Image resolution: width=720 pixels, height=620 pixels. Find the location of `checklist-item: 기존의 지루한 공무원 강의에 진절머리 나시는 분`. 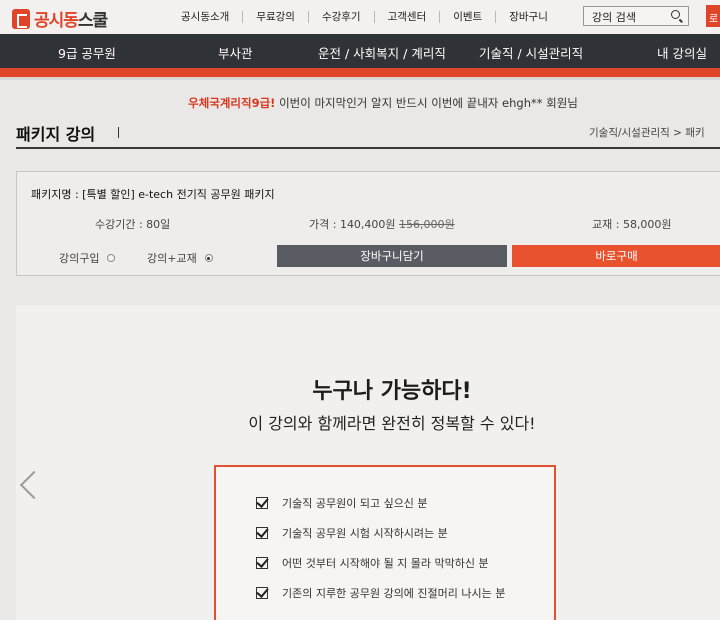

checklist-item: 기존의 지루한 공무원 강의에 진절머리 나시는 분 is located at coordinates (380, 593).